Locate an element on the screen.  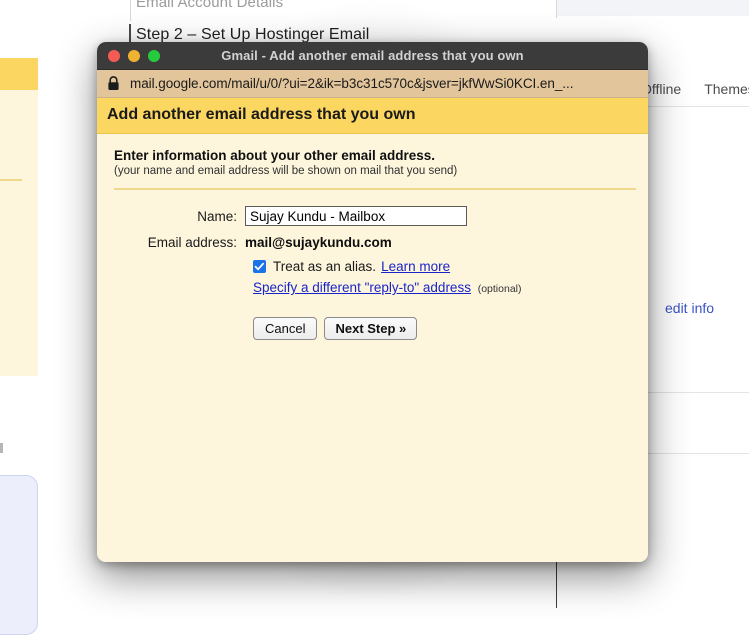
background-vertical-rule-bottom is located at coordinates (556, 582).